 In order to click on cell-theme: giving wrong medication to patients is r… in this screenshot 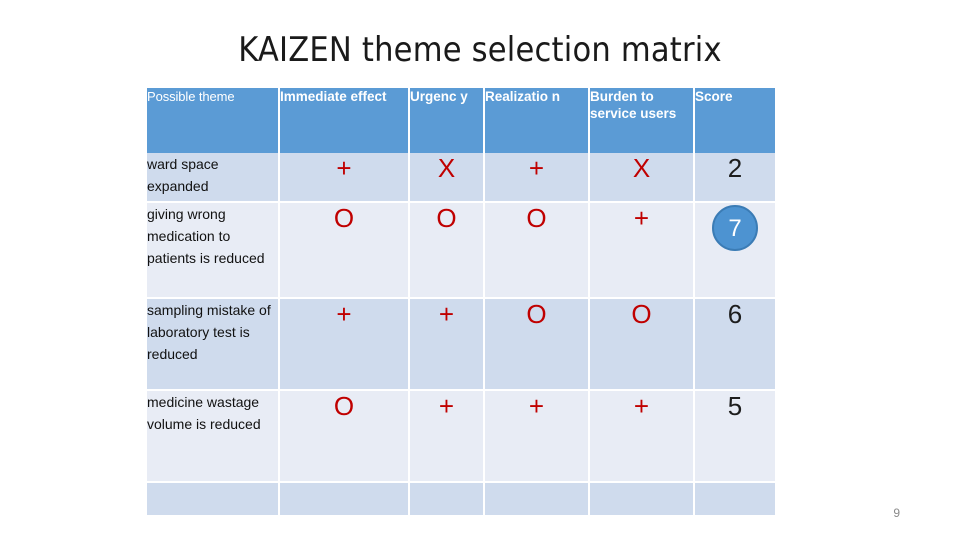, I will do `click(213, 251)`.